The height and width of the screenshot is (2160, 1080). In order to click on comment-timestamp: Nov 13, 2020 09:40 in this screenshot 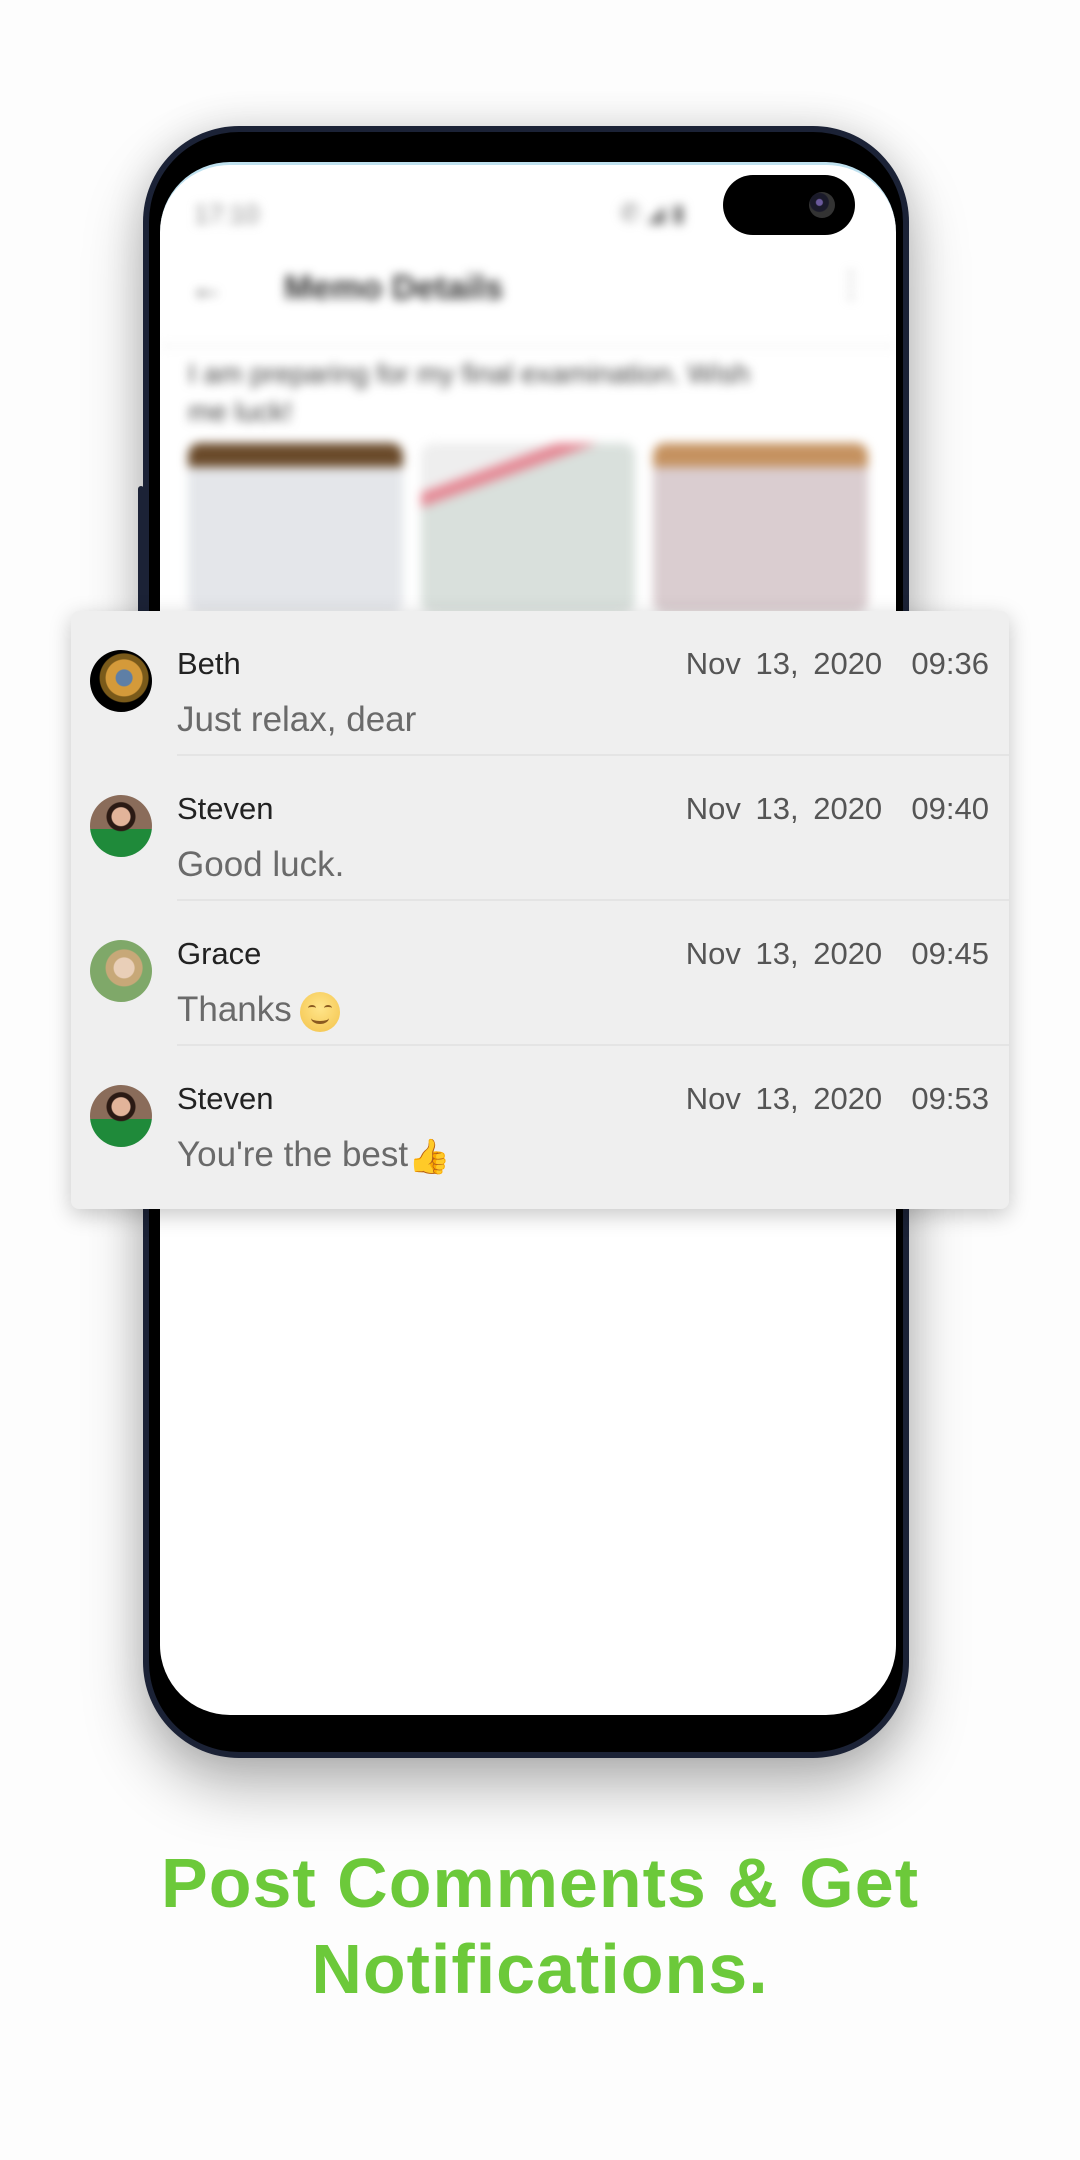, I will do `click(837, 809)`.